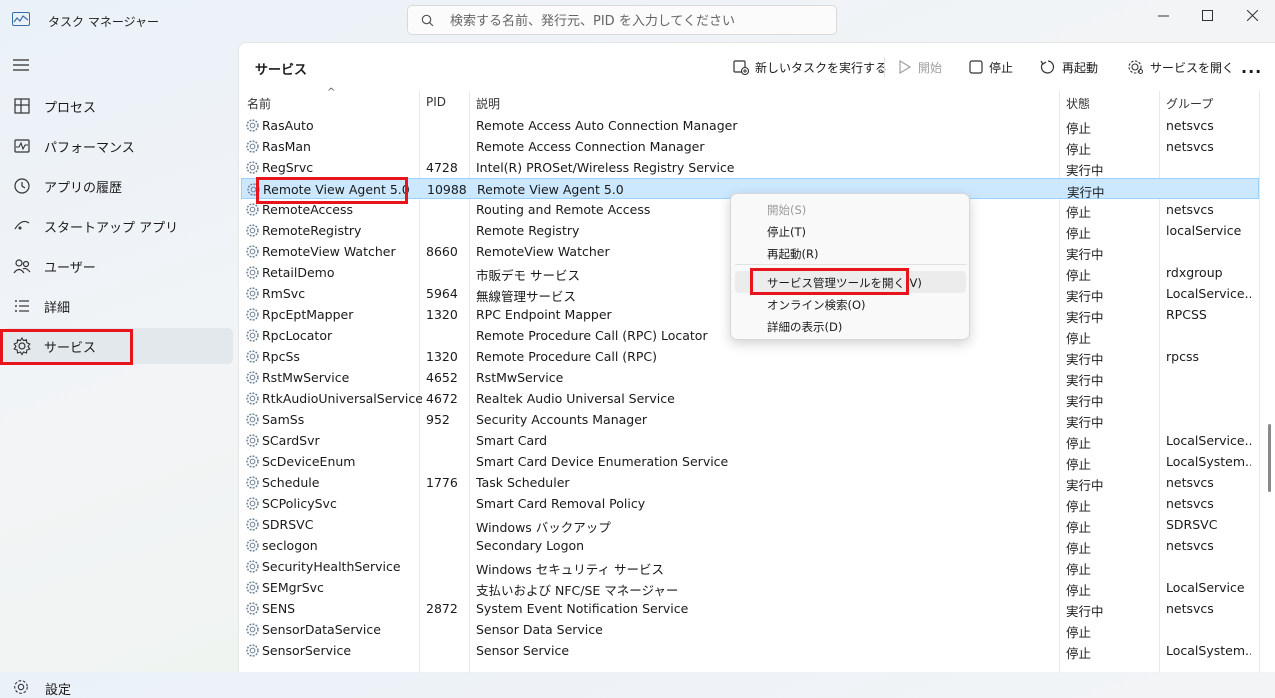  I want to click on header-pid: PID, so click(436, 102).